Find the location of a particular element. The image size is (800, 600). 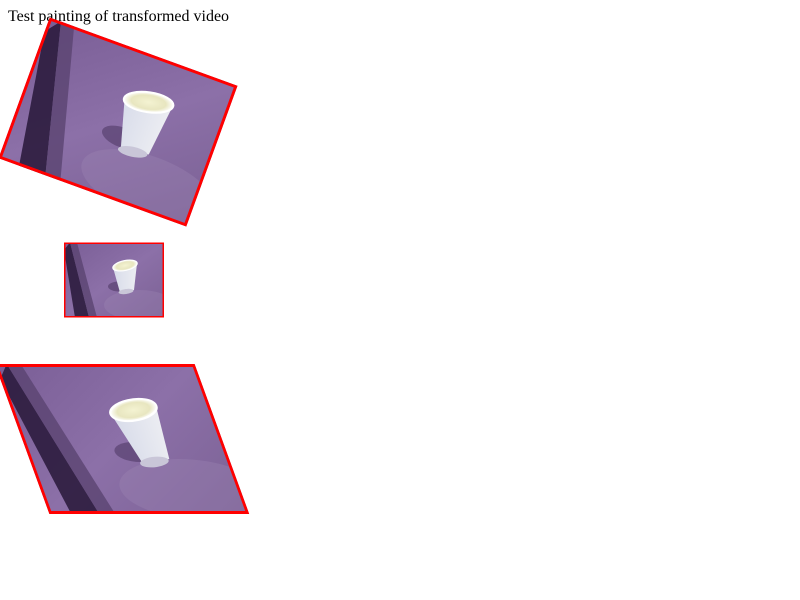

scaled-video is located at coordinates (114, 280).